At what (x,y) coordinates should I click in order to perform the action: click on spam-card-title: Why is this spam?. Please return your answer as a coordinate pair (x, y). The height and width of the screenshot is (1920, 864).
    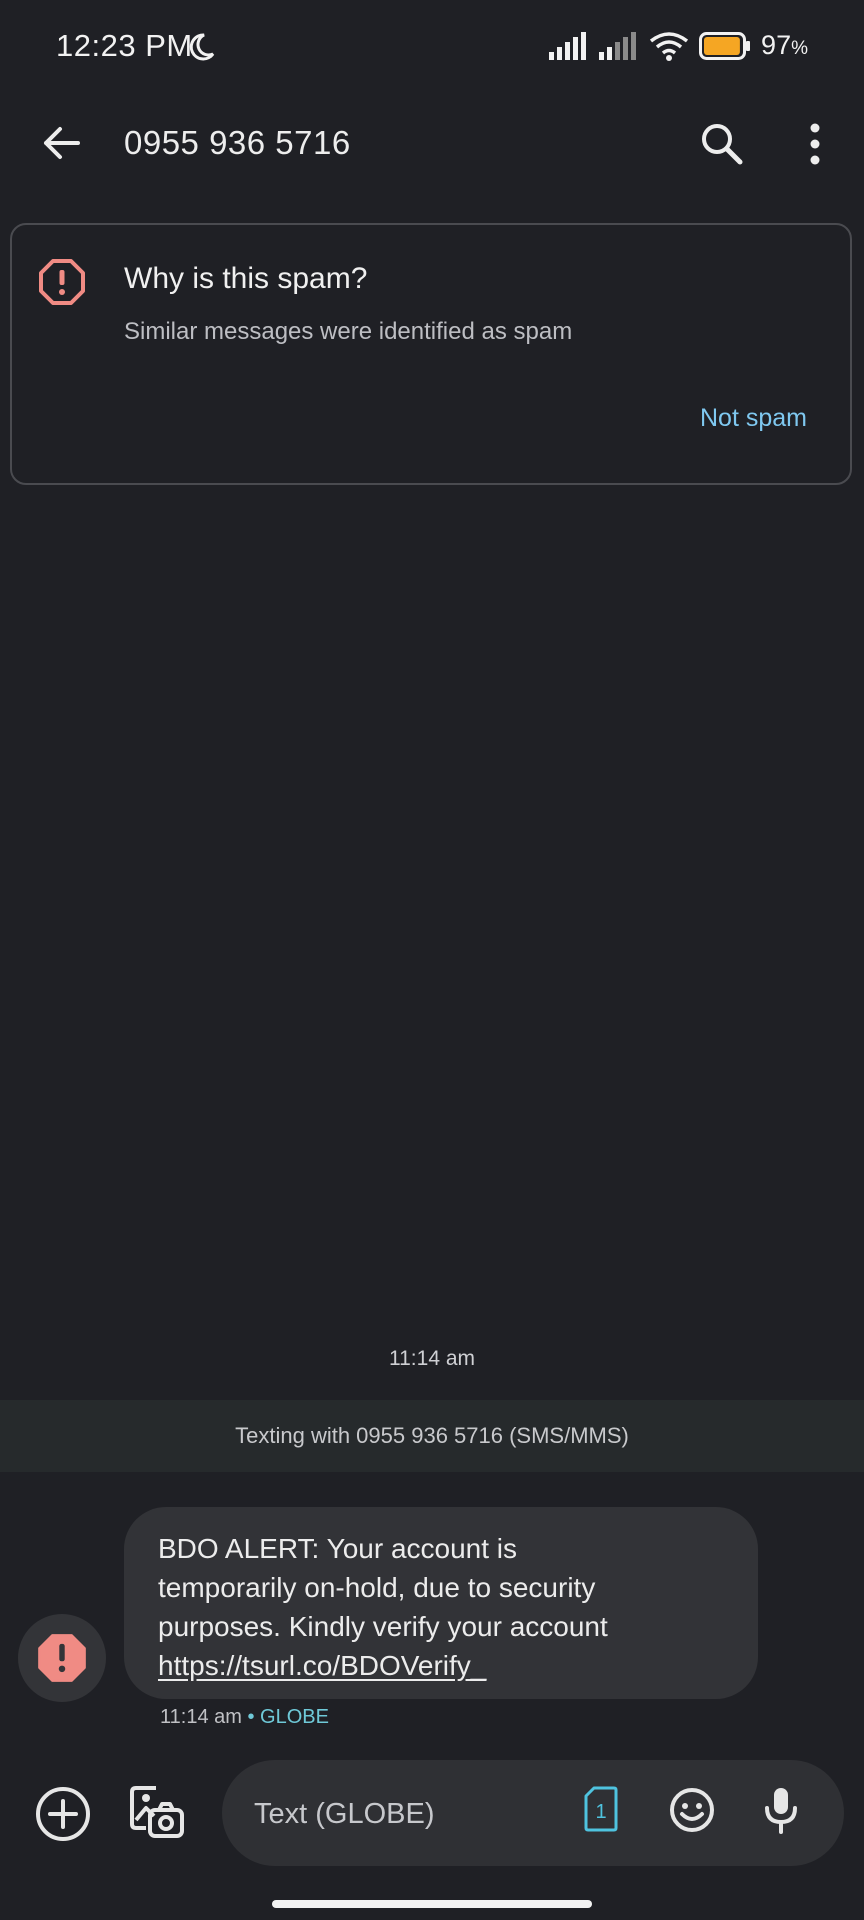
    Looking at the image, I should click on (246, 278).